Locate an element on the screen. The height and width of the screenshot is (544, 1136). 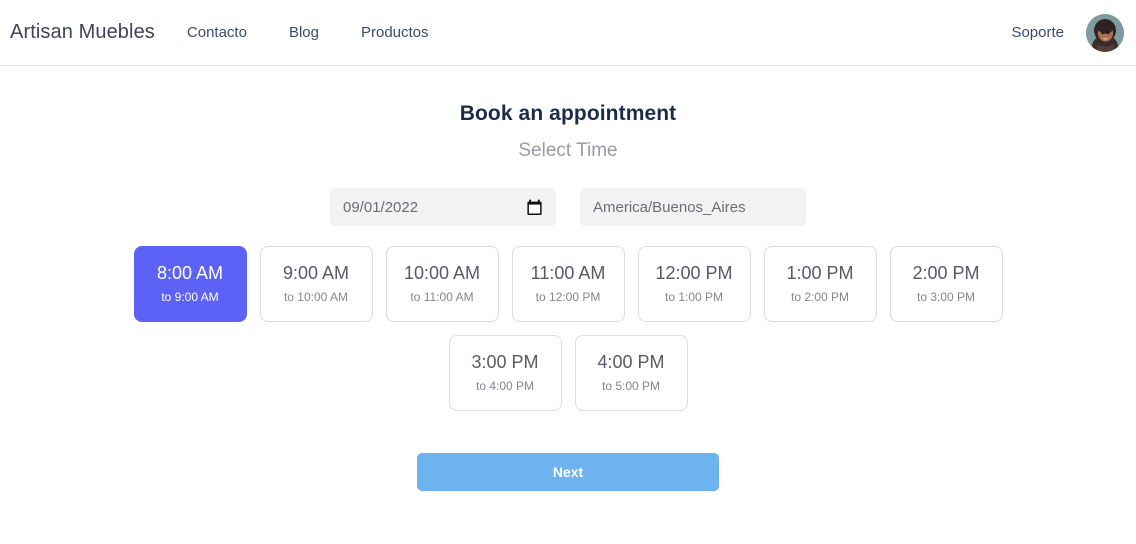
time-slot-end: to 11:00 AM is located at coordinates (442, 297).